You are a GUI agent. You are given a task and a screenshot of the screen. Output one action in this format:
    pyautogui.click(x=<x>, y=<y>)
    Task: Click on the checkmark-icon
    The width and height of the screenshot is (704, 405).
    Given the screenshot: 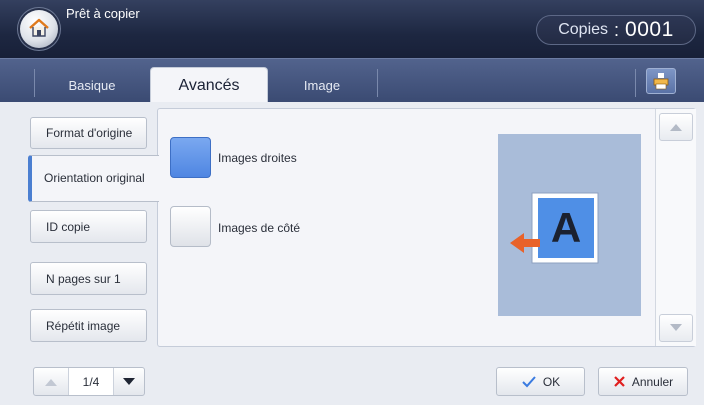 What is the action you would take?
    pyautogui.click(x=529, y=381)
    